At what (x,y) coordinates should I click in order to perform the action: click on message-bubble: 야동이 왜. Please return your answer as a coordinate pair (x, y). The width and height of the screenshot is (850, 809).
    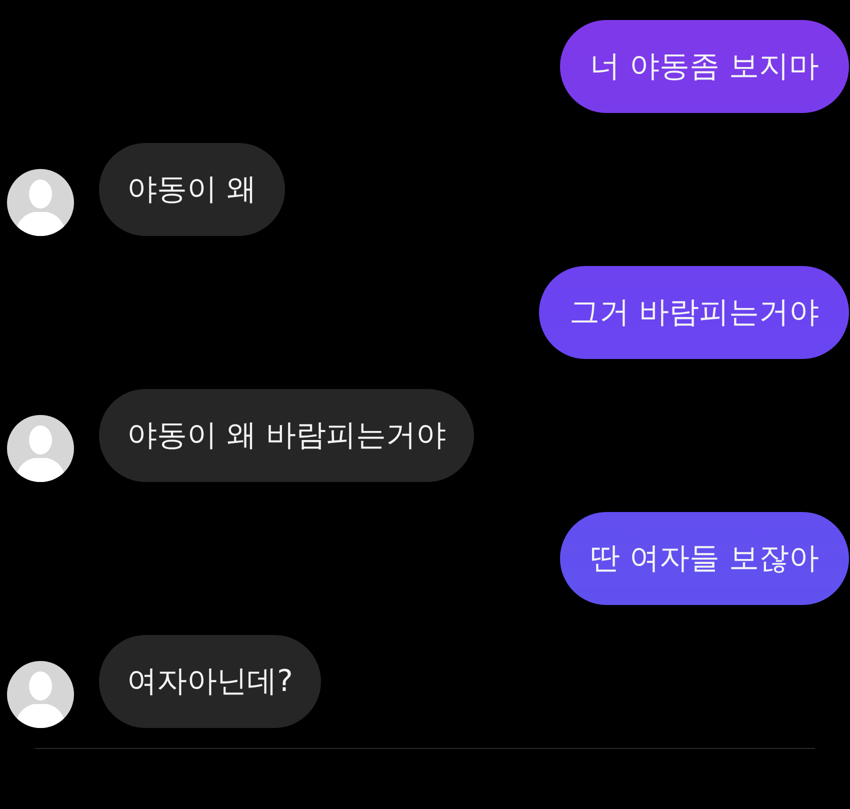
    Looking at the image, I should click on (192, 189).